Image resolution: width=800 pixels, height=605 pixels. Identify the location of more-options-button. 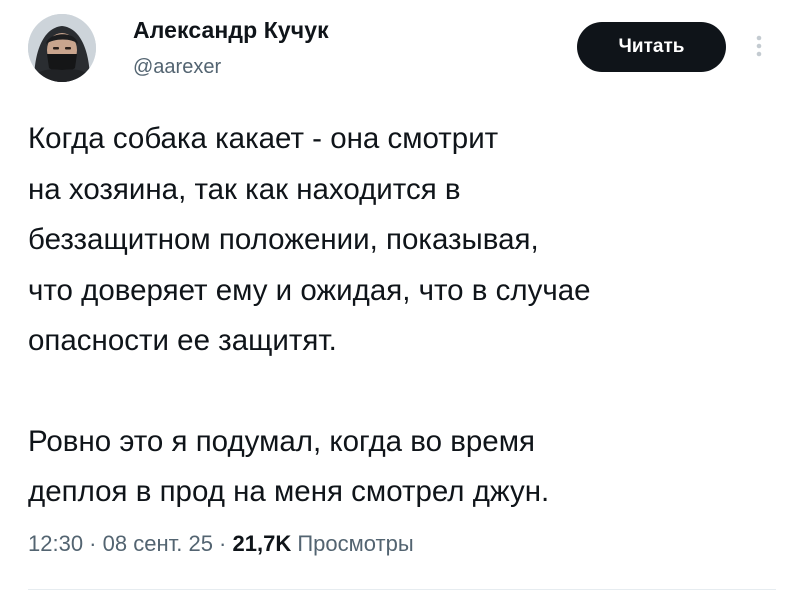
(759, 48).